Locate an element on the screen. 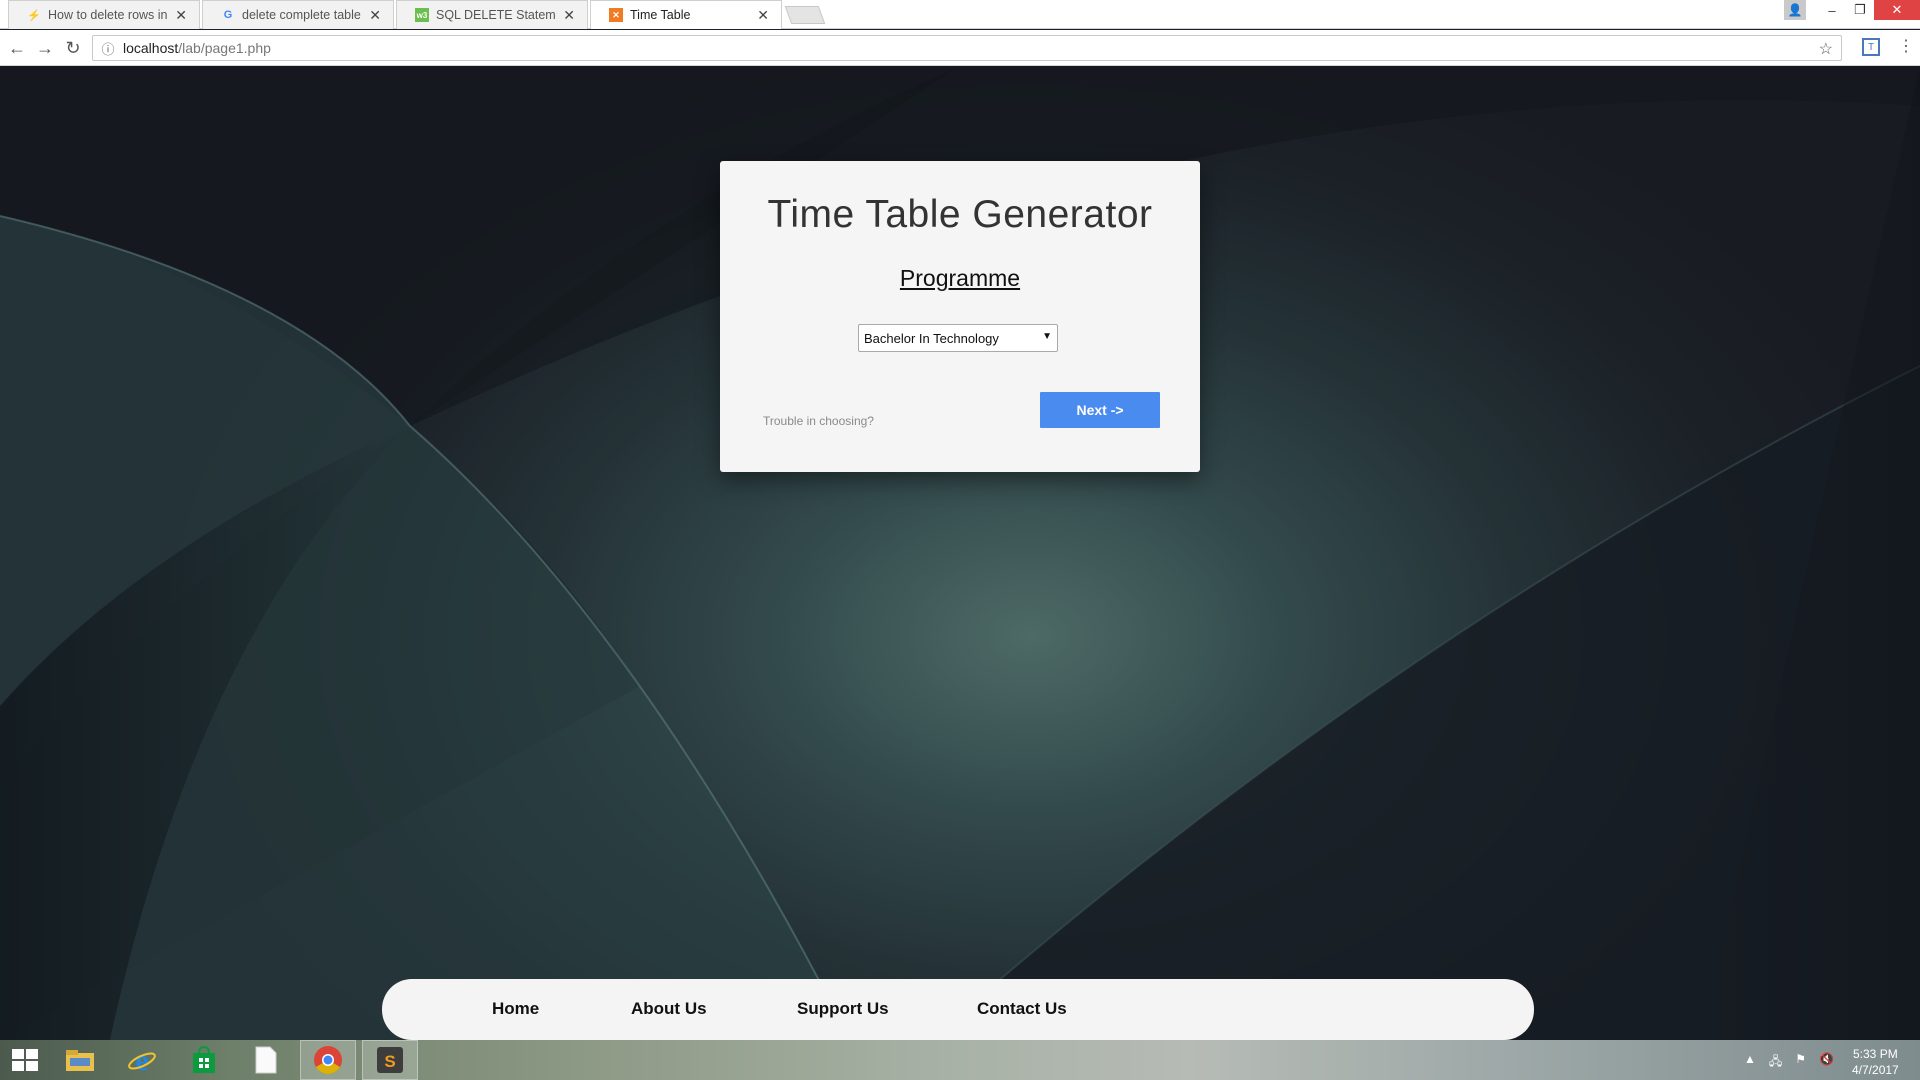 The width and height of the screenshot is (1920, 1080). footer-nav: Home About Us Support Us Contact Us is located at coordinates (958, 1009).